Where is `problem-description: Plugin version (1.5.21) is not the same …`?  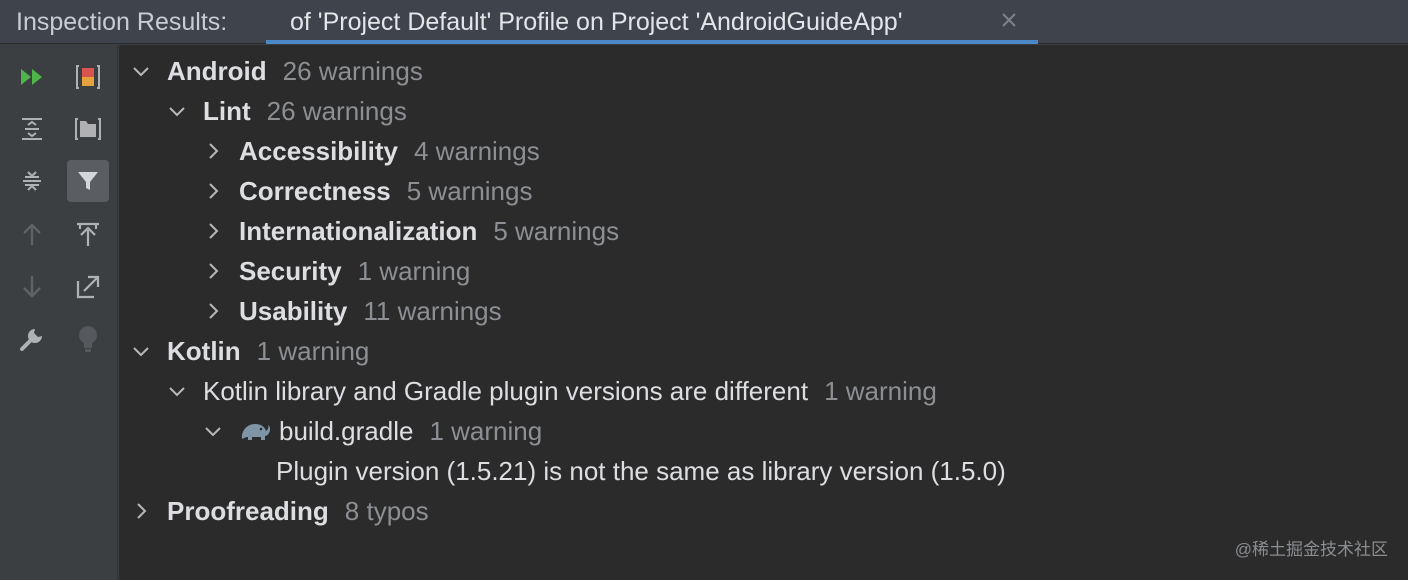
problem-description: Plugin version (1.5.21) is not the same … is located at coordinates (641, 471).